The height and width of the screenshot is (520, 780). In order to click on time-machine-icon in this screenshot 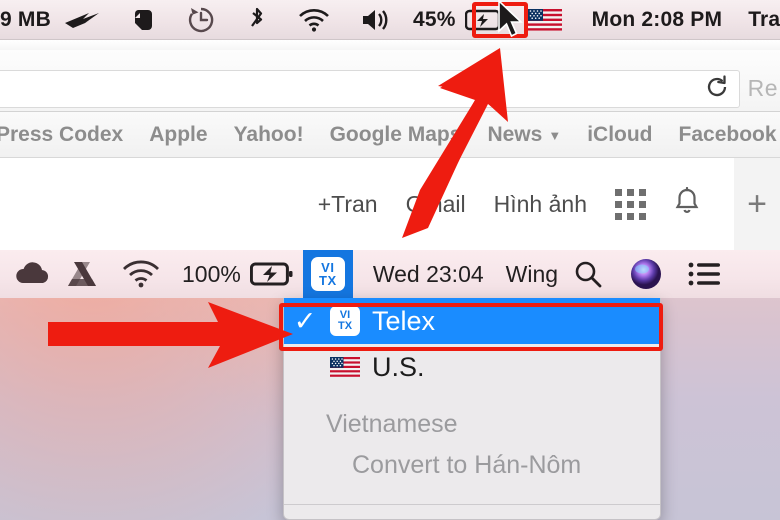, I will do `click(201, 20)`.